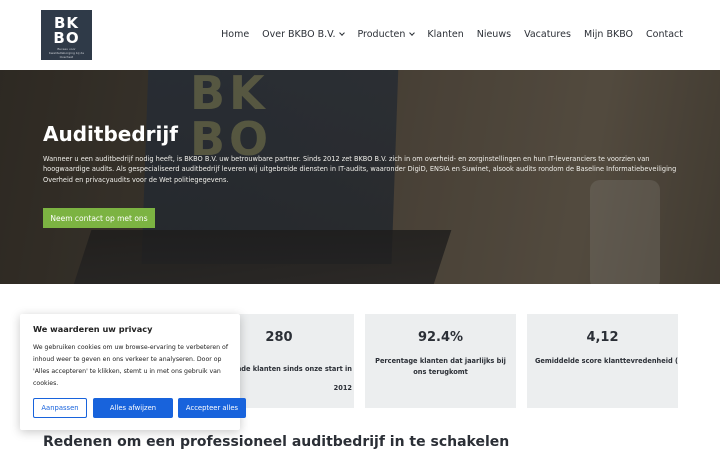  I want to click on nav-label: Klanten, so click(445, 34).